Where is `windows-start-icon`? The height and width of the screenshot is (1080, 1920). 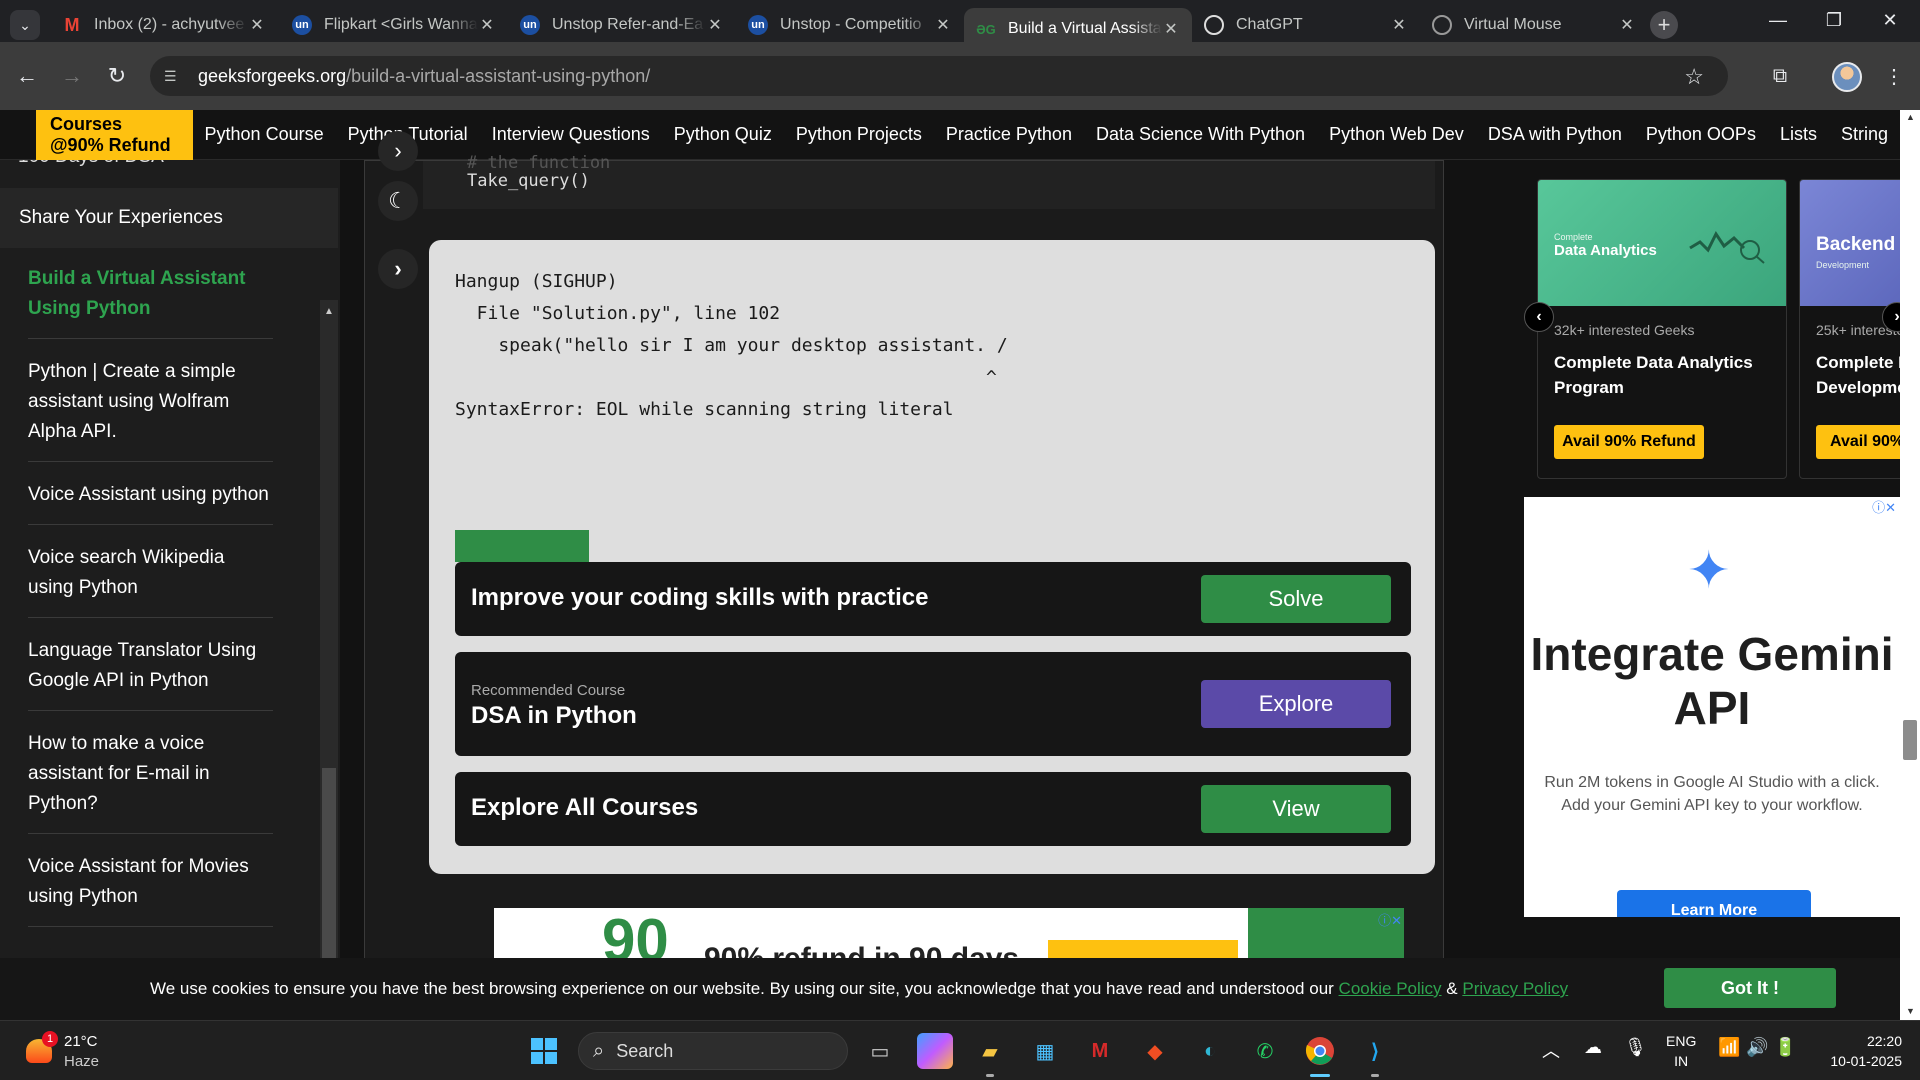
windows-start-icon is located at coordinates (544, 1051).